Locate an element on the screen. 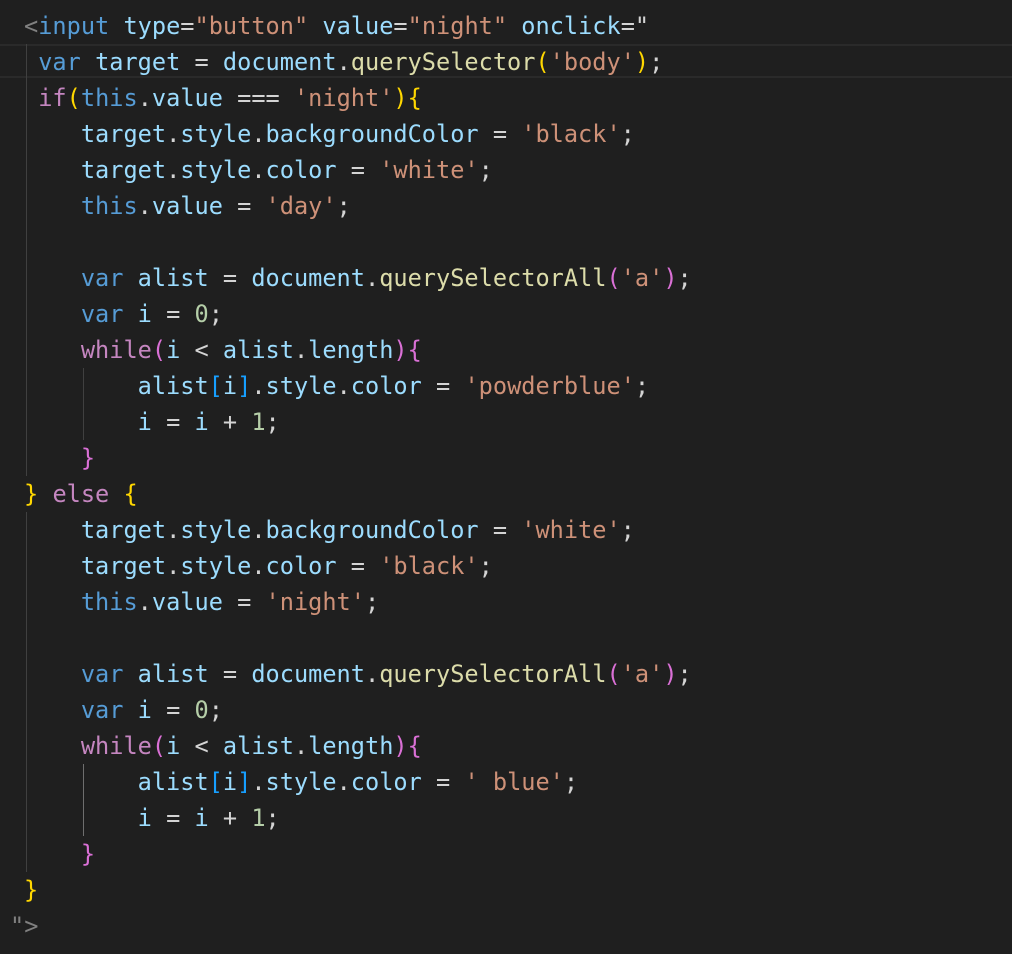 The height and width of the screenshot is (954, 1012). code-token: [ is located at coordinates (215, 386).